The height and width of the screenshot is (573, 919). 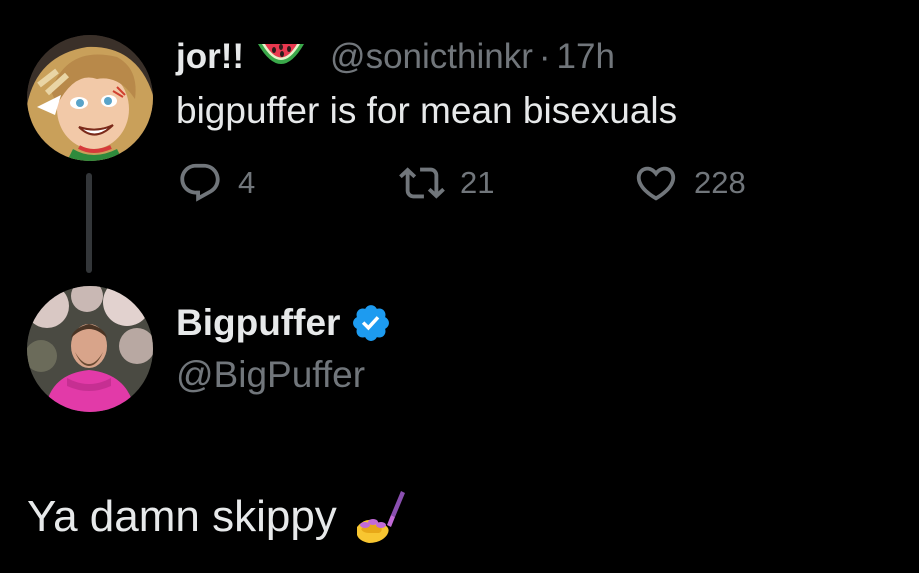 What do you see at coordinates (656, 183) in the screenshot?
I see `heart-icon` at bounding box center [656, 183].